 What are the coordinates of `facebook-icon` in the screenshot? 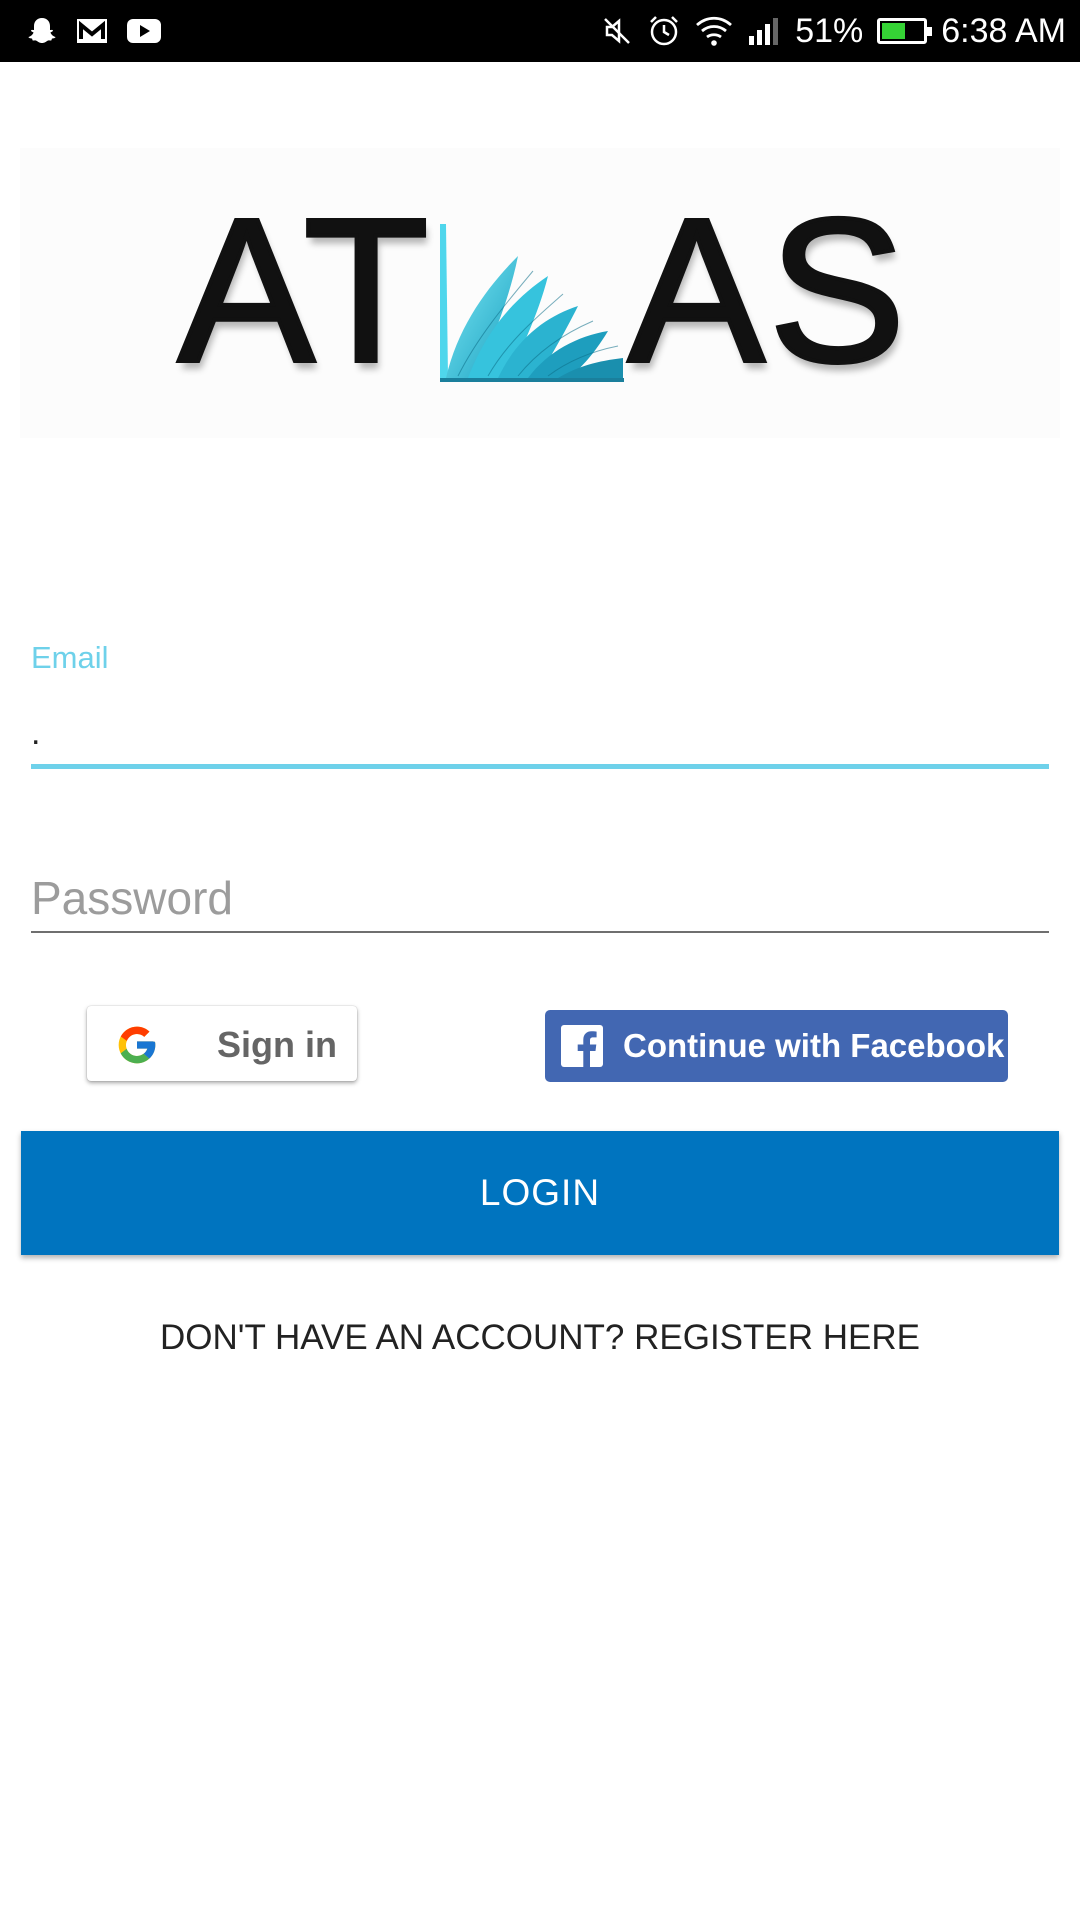 It's located at (582, 1046).